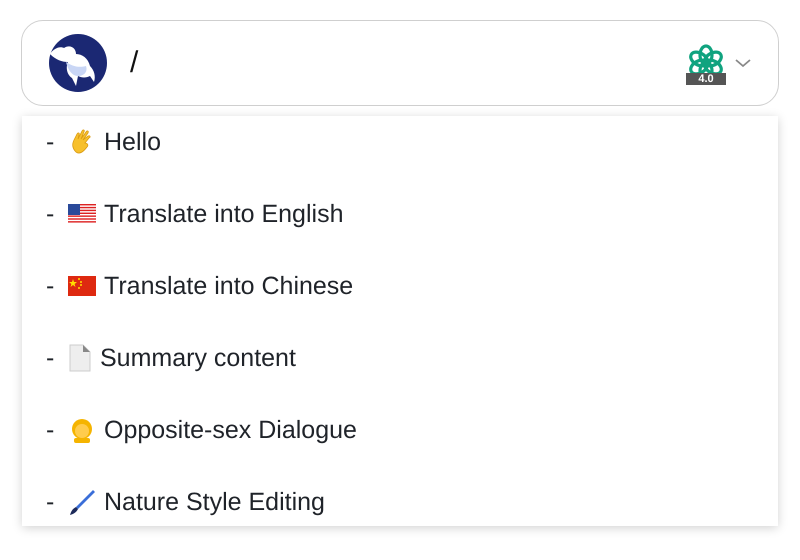 The width and height of the screenshot is (800, 560). Describe the element at coordinates (82, 502) in the screenshot. I see `paintbrush-icon` at that location.